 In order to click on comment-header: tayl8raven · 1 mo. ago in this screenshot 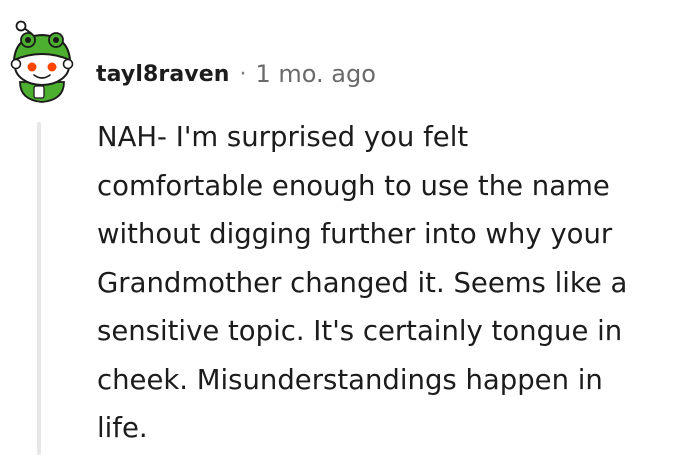, I will do `click(236, 74)`.